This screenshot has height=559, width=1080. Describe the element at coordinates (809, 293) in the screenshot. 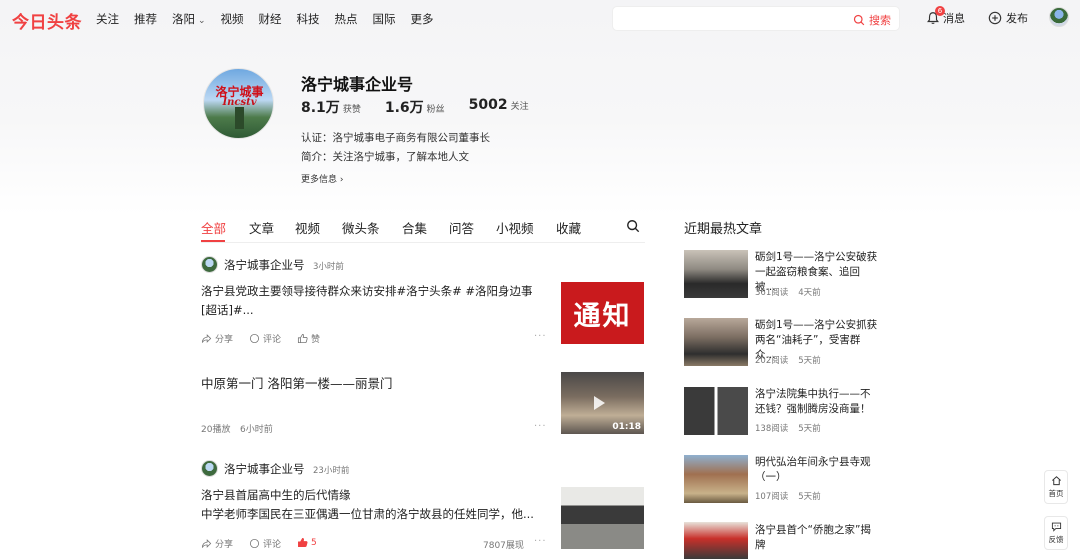

I see `hot-article-time: 4天前` at that location.